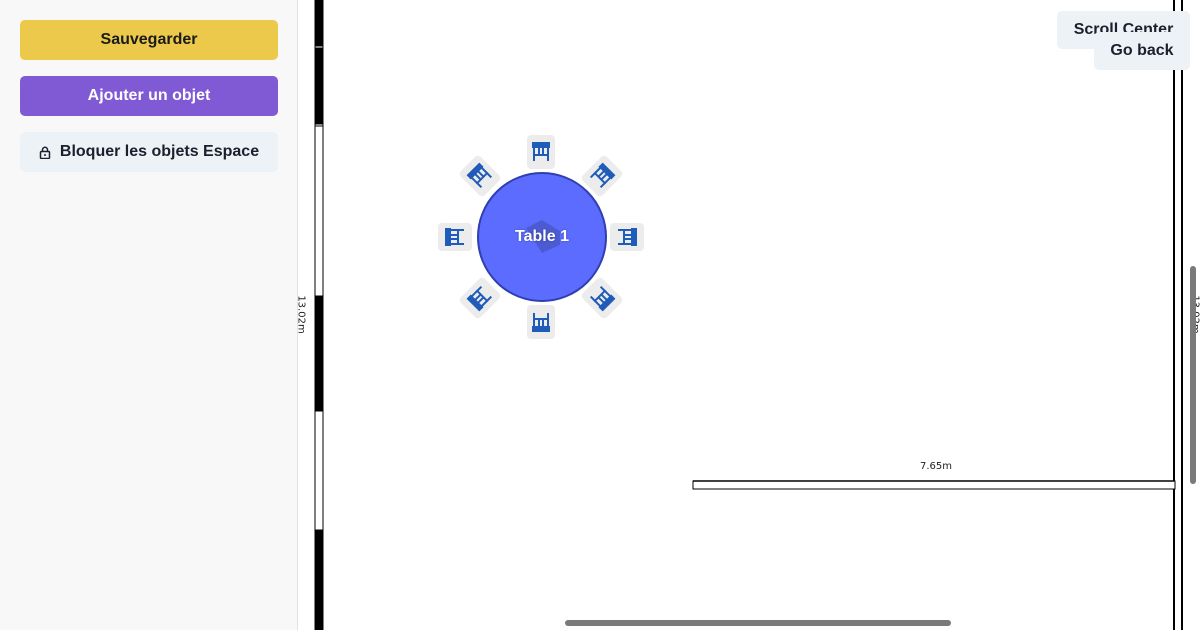  I want to click on save-button: Sauvegarder, so click(149, 40).